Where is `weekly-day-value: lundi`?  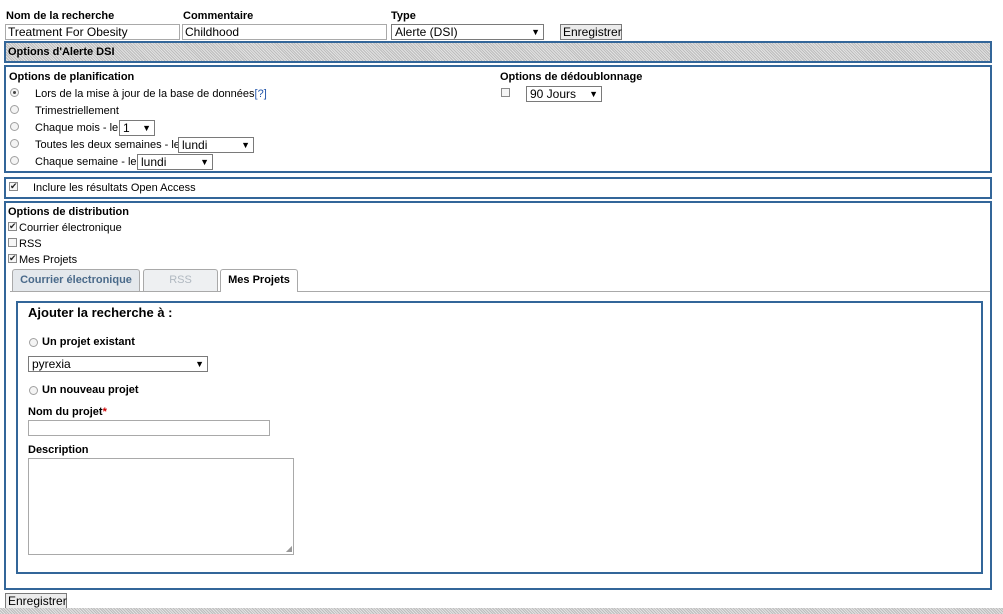 weekly-day-value: lundi is located at coordinates (154, 162).